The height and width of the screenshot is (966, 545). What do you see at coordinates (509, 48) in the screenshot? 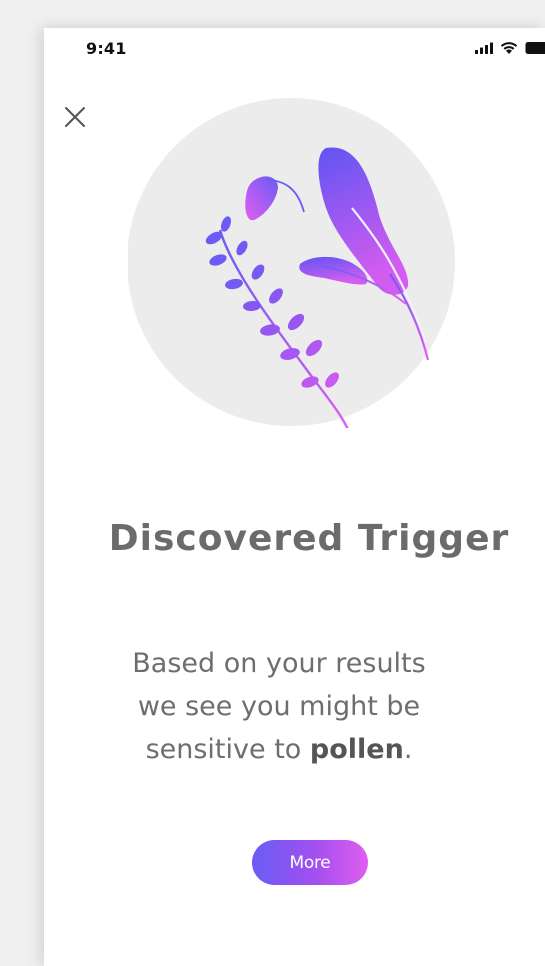
I see `wifi-icon` at bounding box center [509, 48].